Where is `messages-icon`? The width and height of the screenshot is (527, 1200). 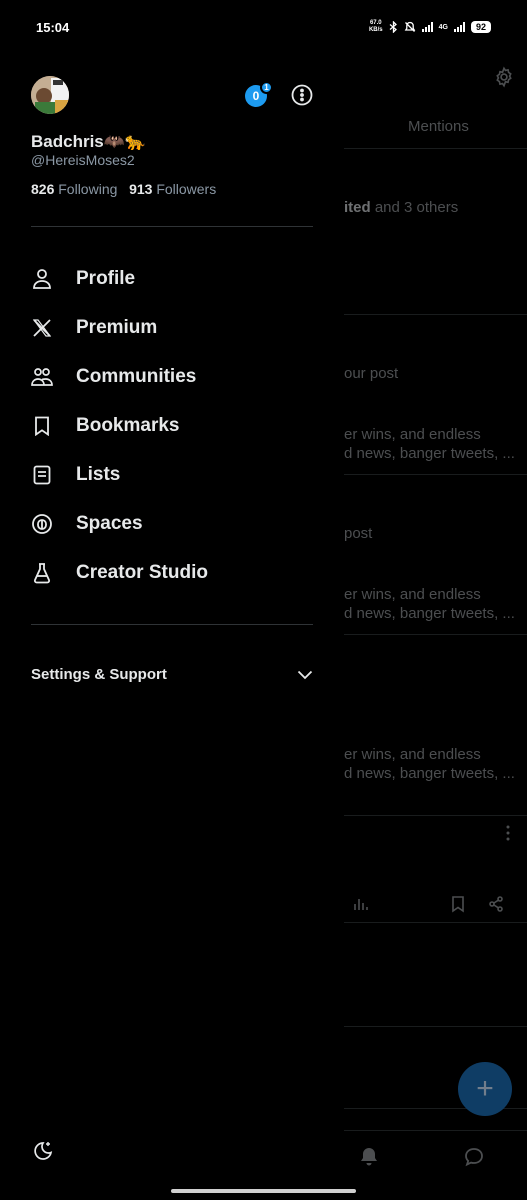 messages-icon is located at coordinates (474, 1157).